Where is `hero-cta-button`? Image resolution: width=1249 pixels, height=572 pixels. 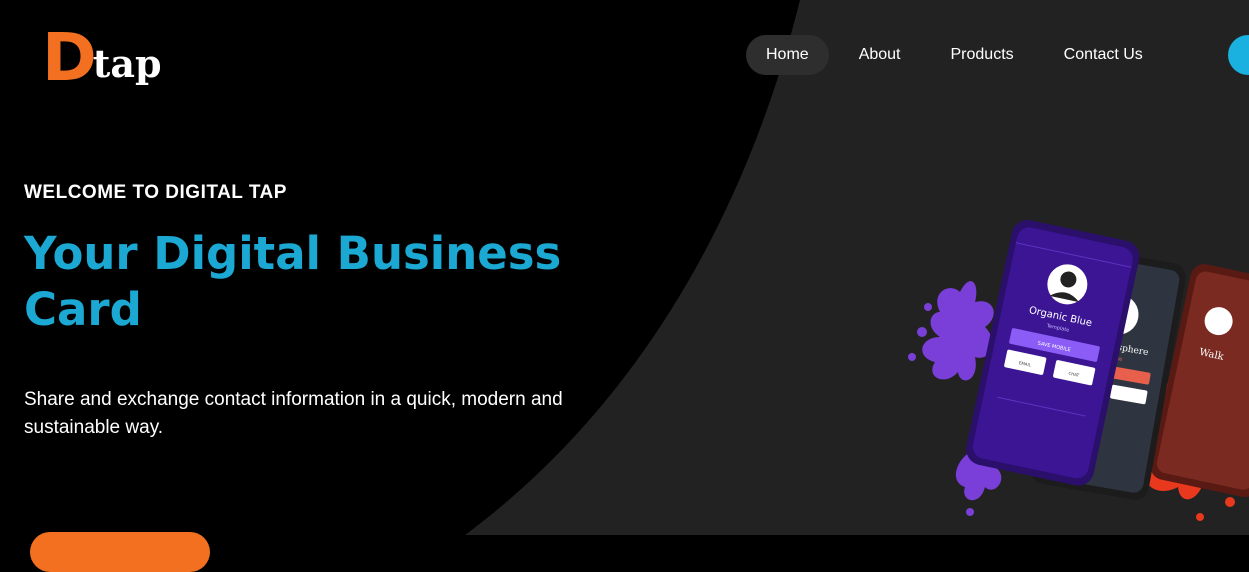
hero-cta-button is located at coordinates (120, 552).